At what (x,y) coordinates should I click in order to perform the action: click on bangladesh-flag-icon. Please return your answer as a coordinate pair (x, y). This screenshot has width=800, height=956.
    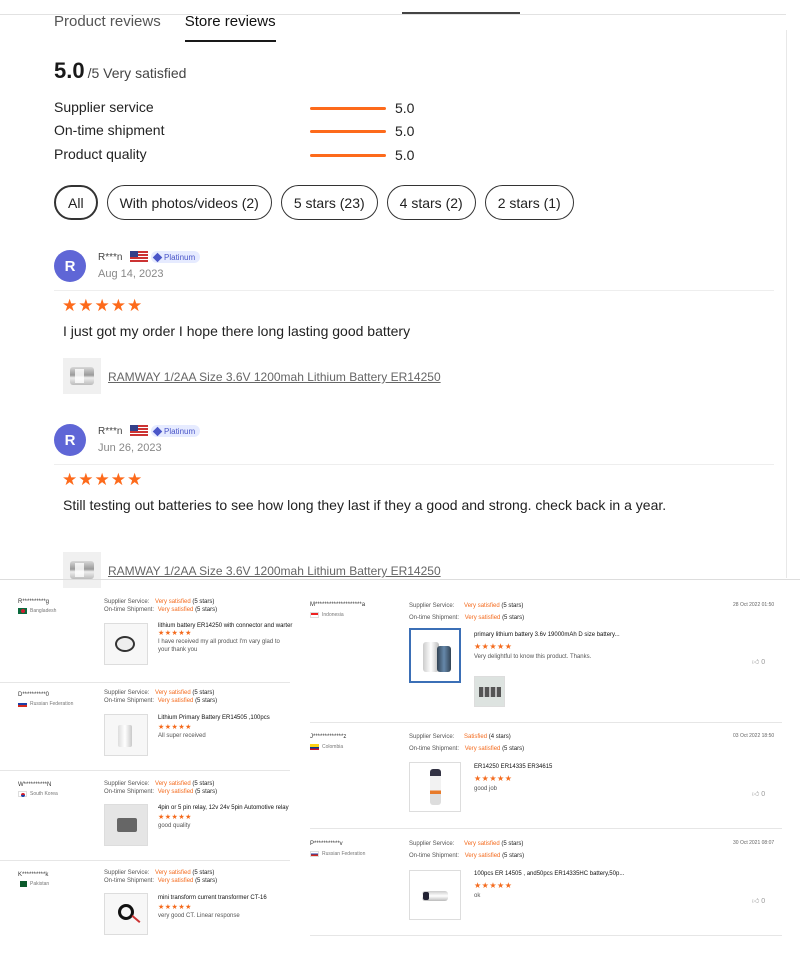
    Looking at the image, I should click on (22, 611).